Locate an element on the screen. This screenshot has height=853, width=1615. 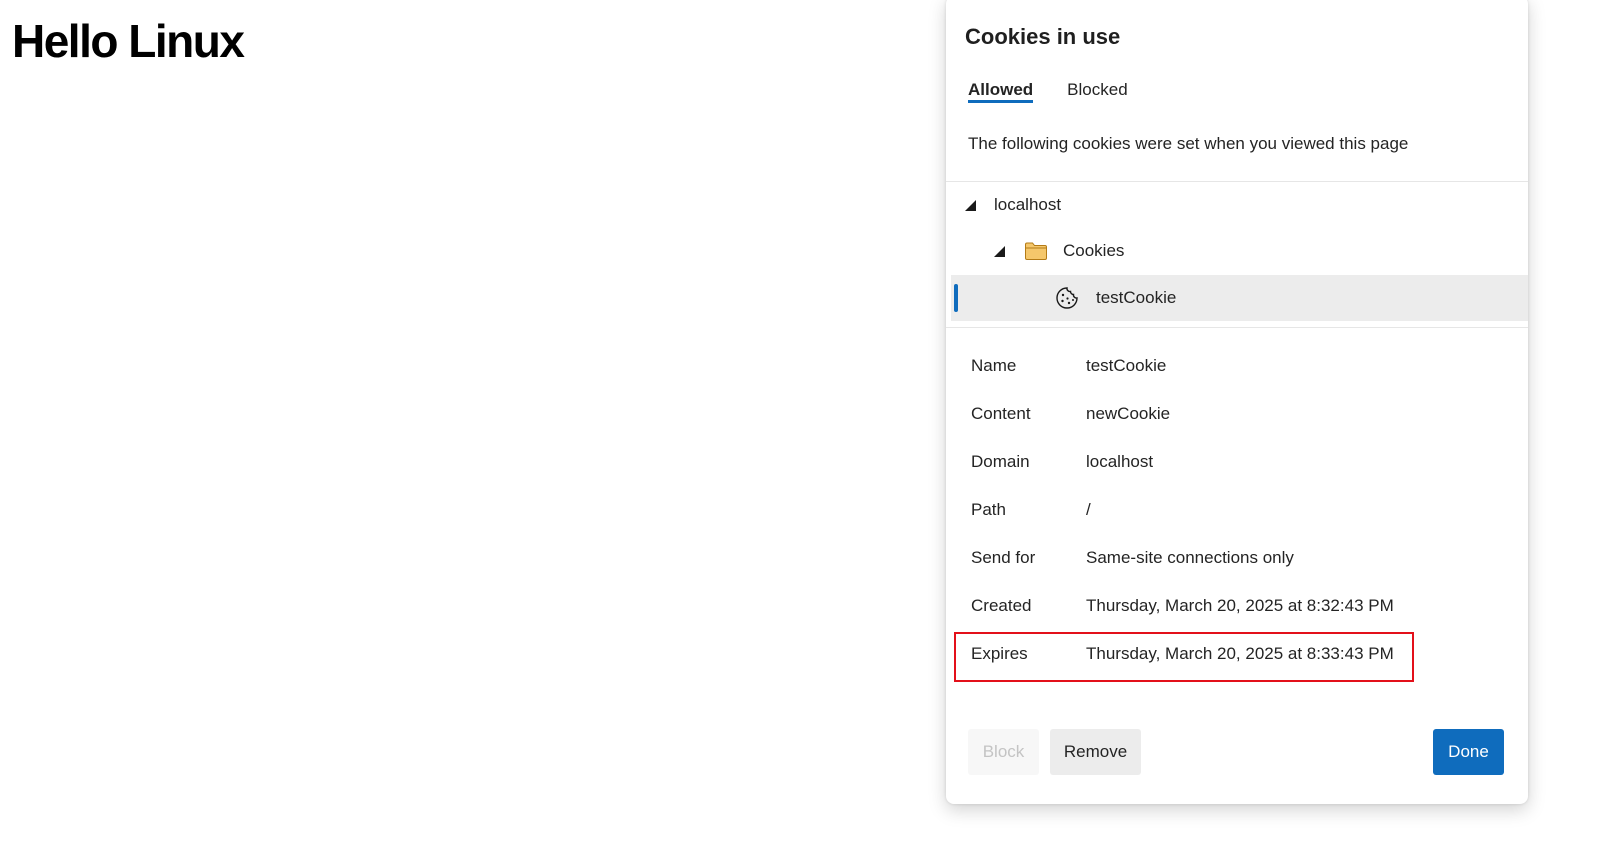
detail-row-content: Content newCookie is located at coordinates (1201, 414).